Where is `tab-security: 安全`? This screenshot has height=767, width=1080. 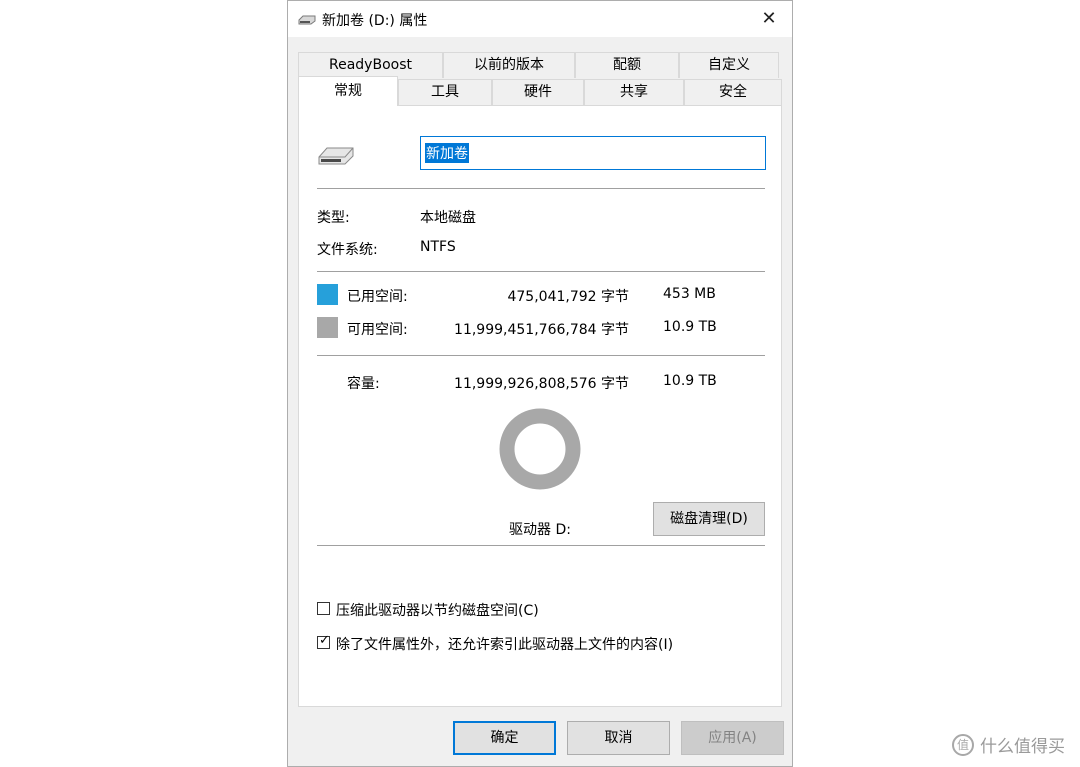
tab-security: 安全 is located at coordinates (733, 92).